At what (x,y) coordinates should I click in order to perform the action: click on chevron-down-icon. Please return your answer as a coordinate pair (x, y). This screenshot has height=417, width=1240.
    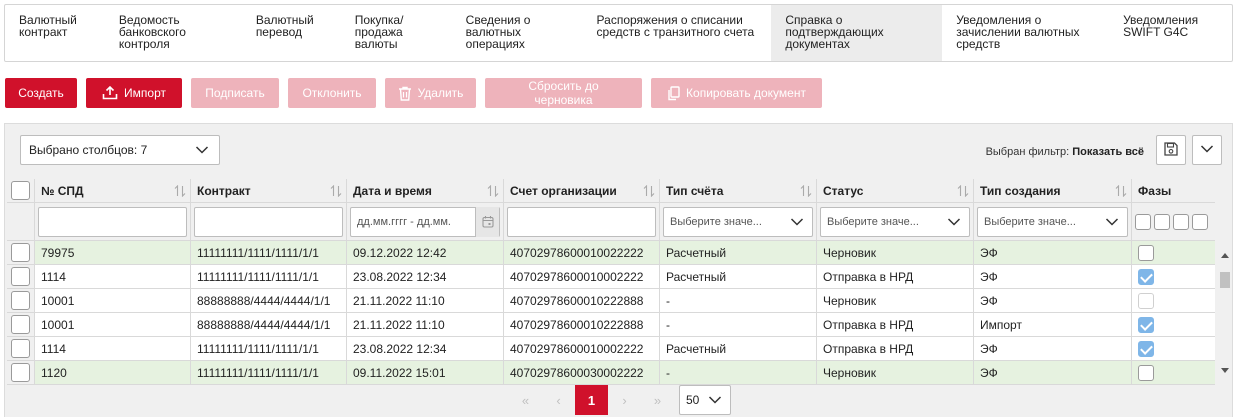
    Looking at the image, I should click on (1112, 223).